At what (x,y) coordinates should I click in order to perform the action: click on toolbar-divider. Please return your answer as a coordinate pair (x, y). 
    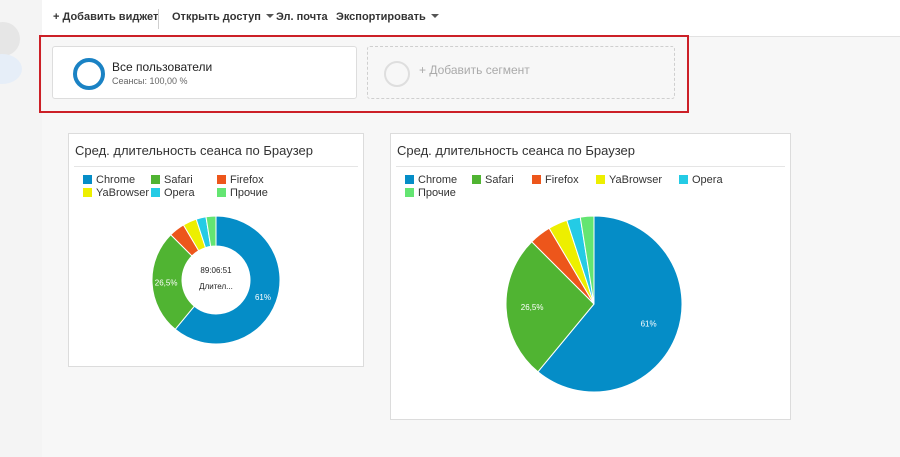
    Looking at the image, I should click on (158, 19).